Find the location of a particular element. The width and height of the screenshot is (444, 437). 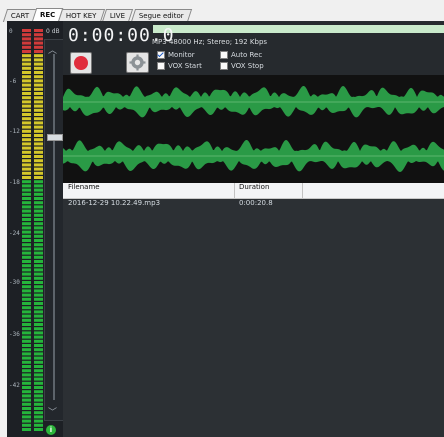

waveform-channel is located at coordinates (253, 102).